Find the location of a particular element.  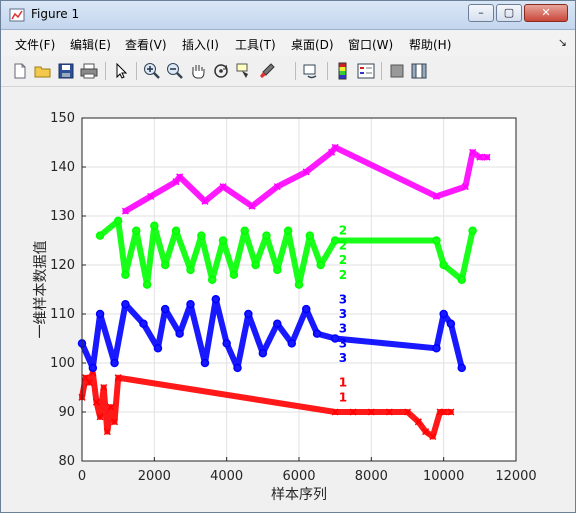

hide-plot-tools-icon is located at coordinates (397, 71).